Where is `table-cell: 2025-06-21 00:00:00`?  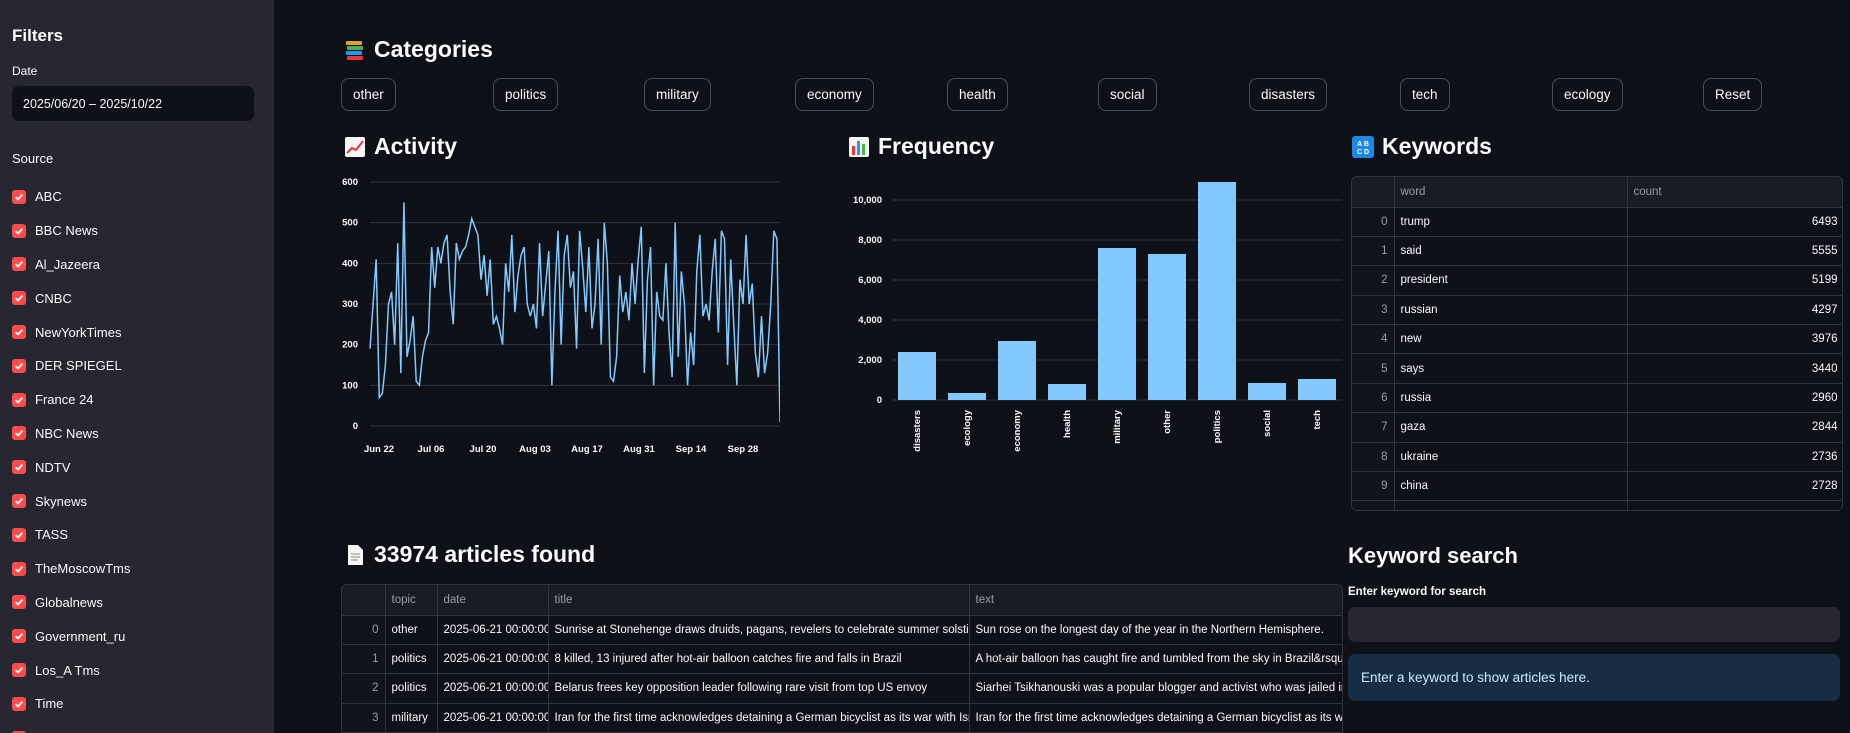 table-cell: 2025-06-21 00:00:00 is located at coordinates (493, 630).